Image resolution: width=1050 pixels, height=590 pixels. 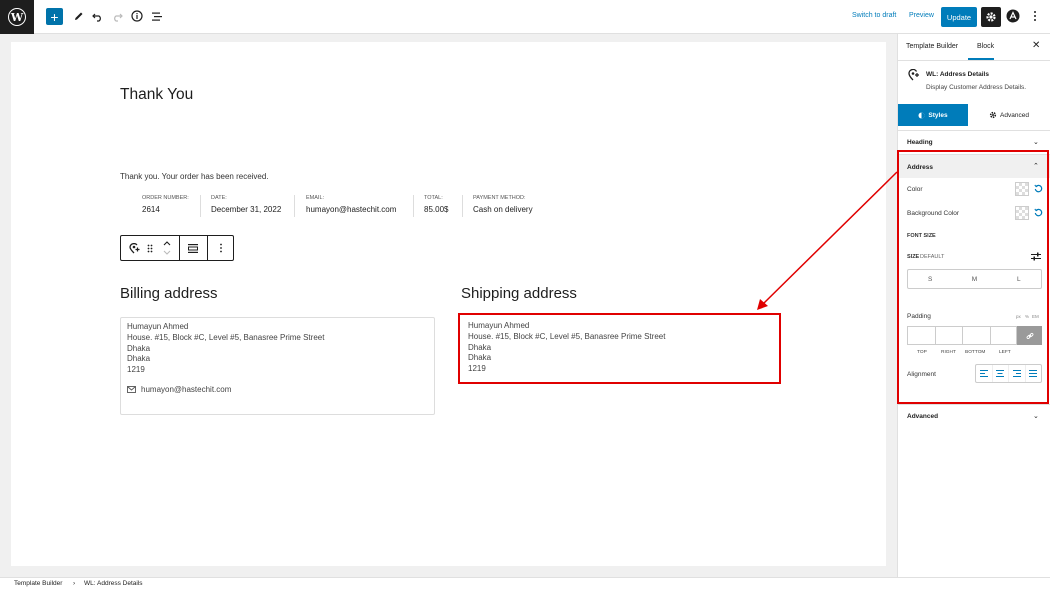 What do you see at coordinates (169, 293) in the screenshot?
I see `billing-heading: Billing address` at bounding box center [169, 293].